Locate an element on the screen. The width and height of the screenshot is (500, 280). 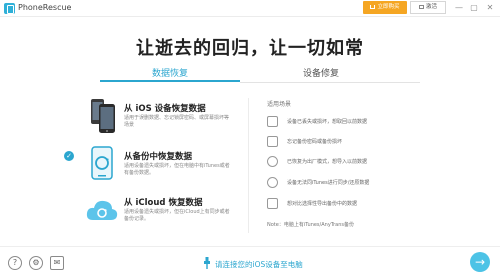
sync-icon is located at coordinates (272, 182).